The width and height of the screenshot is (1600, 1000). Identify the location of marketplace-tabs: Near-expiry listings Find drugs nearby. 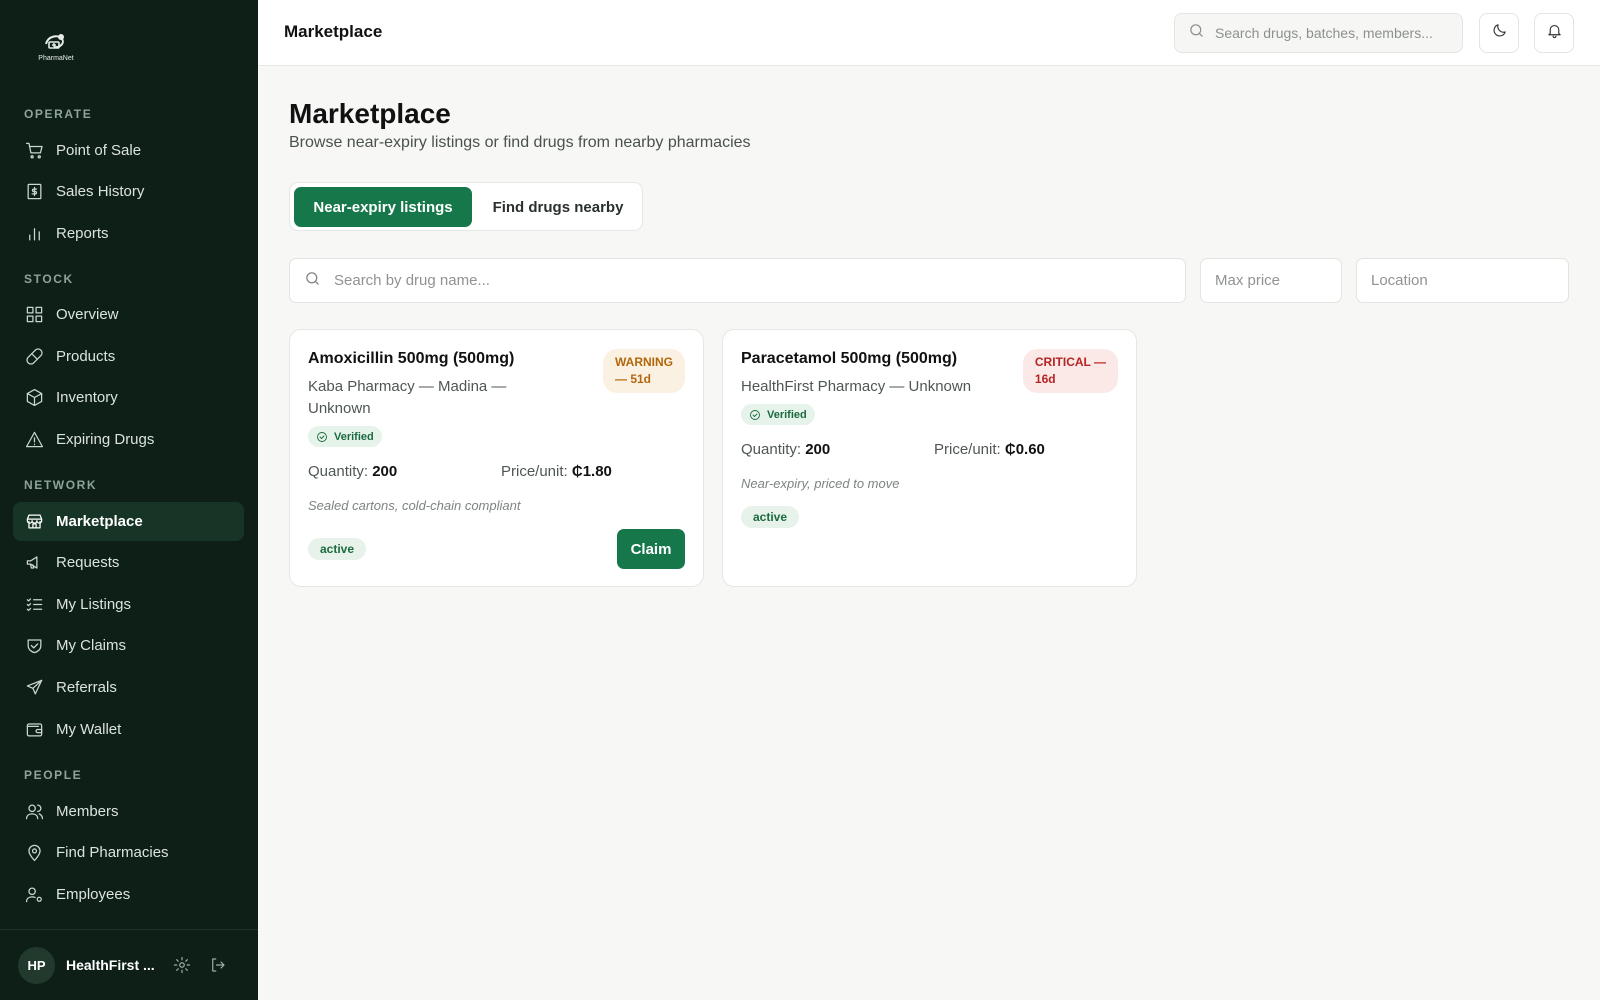
(466, 206).